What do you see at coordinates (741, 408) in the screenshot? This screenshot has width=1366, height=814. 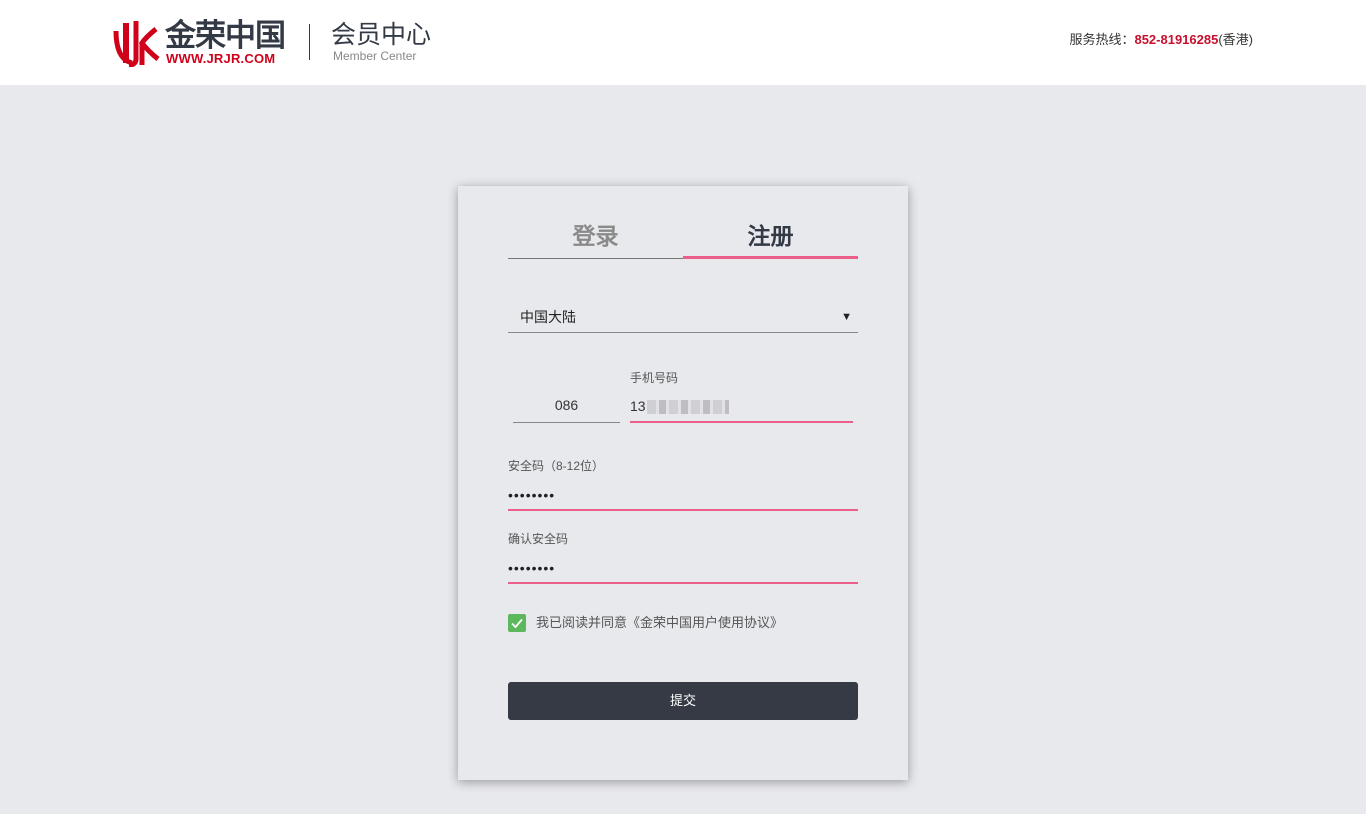 I see `phone-input: 13` at bounding box center [741, 408].